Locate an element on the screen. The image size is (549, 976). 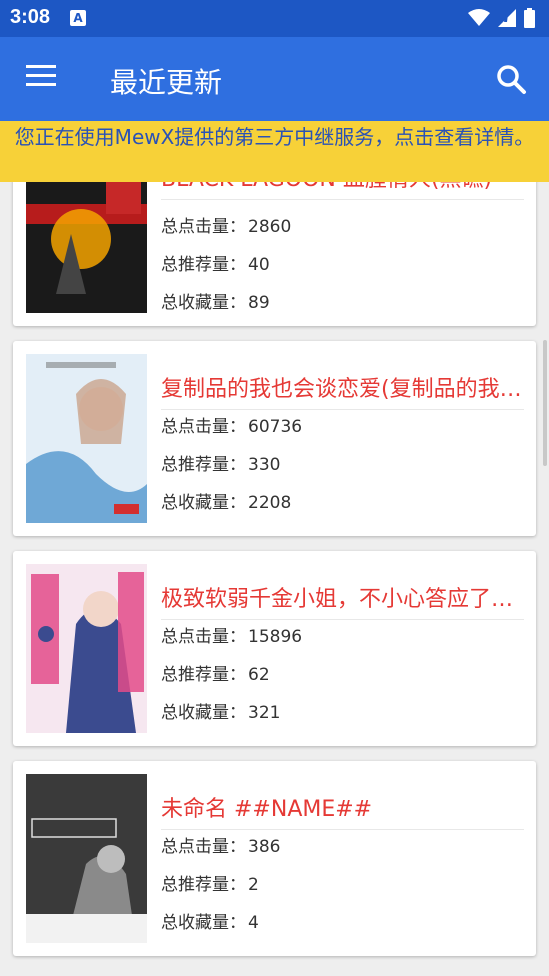
novel-title: 未命名 ##NAME## is located at coordinates (342, 810).